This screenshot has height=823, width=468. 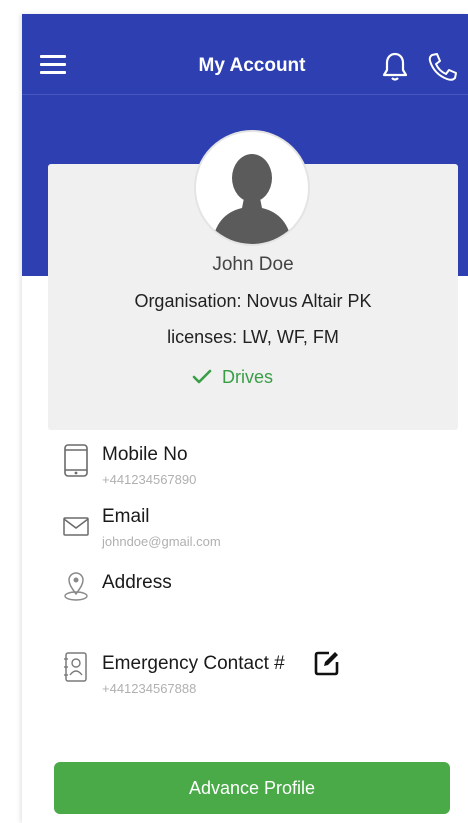 What do you see at coordinates (253, 337) in the screenshot?
I see `profile-licenses: licenses: LW, WF, FM` at bounding box center [253, 337].